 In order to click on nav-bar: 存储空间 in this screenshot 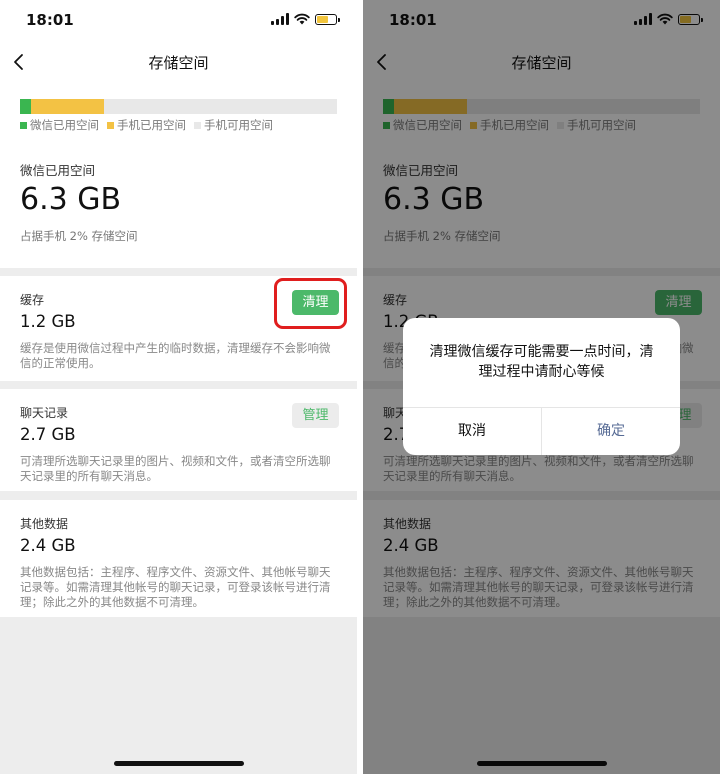, I will do `click(178, 62)`.